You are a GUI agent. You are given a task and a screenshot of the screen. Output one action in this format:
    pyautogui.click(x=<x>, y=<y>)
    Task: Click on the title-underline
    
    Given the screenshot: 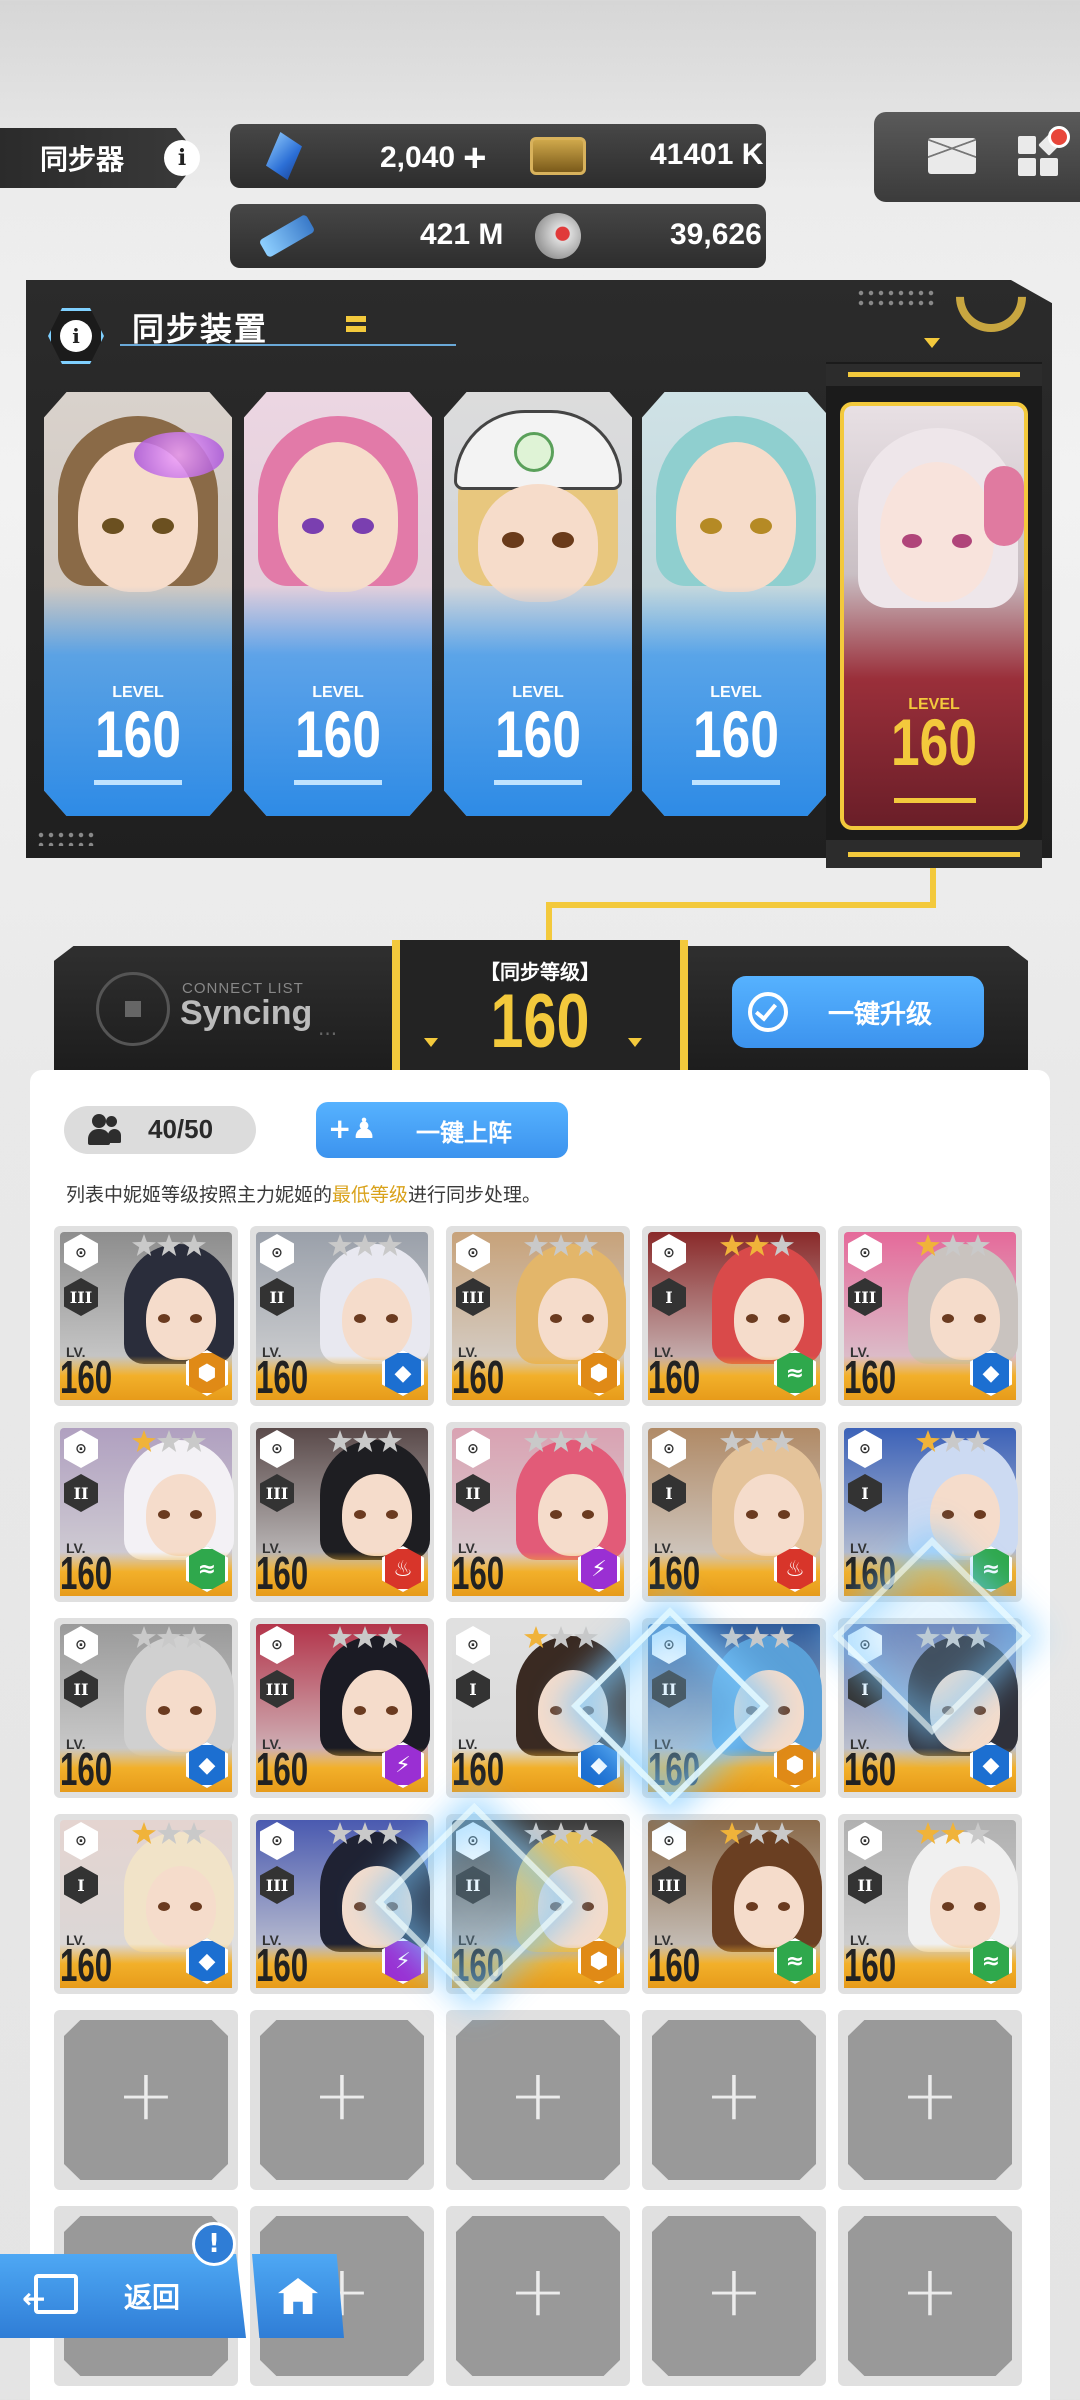 What is the action you would take?
    pyautogui.click(x=288, y=345)
    